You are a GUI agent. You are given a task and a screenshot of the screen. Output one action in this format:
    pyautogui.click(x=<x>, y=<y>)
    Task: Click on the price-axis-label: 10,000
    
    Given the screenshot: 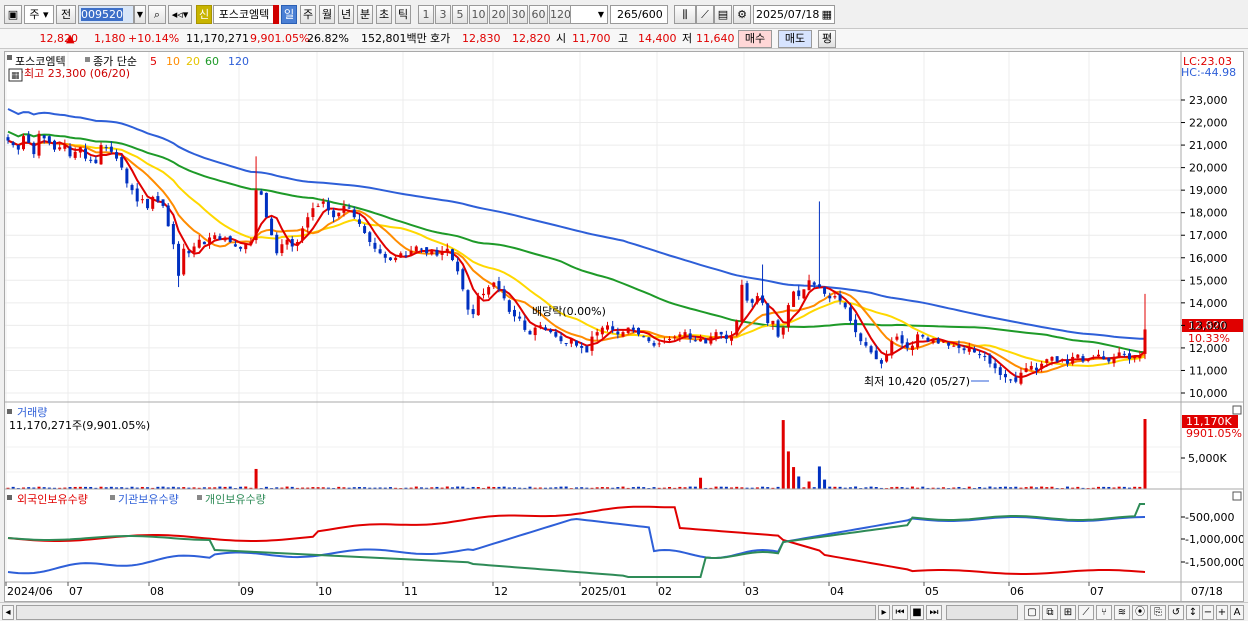 What is the action you would take?
    pyautogui.click(x=1208, y=393)
    